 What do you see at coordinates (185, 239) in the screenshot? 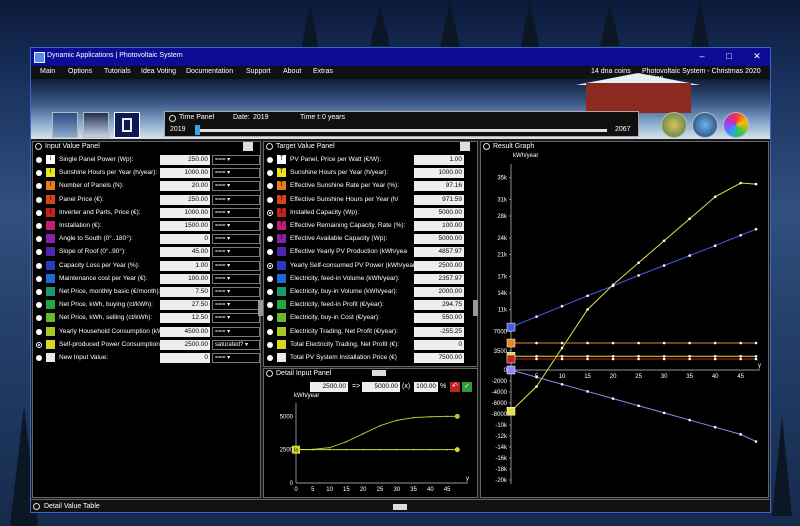
I see `input-value-field: 0` at bounding box center [185, 239].